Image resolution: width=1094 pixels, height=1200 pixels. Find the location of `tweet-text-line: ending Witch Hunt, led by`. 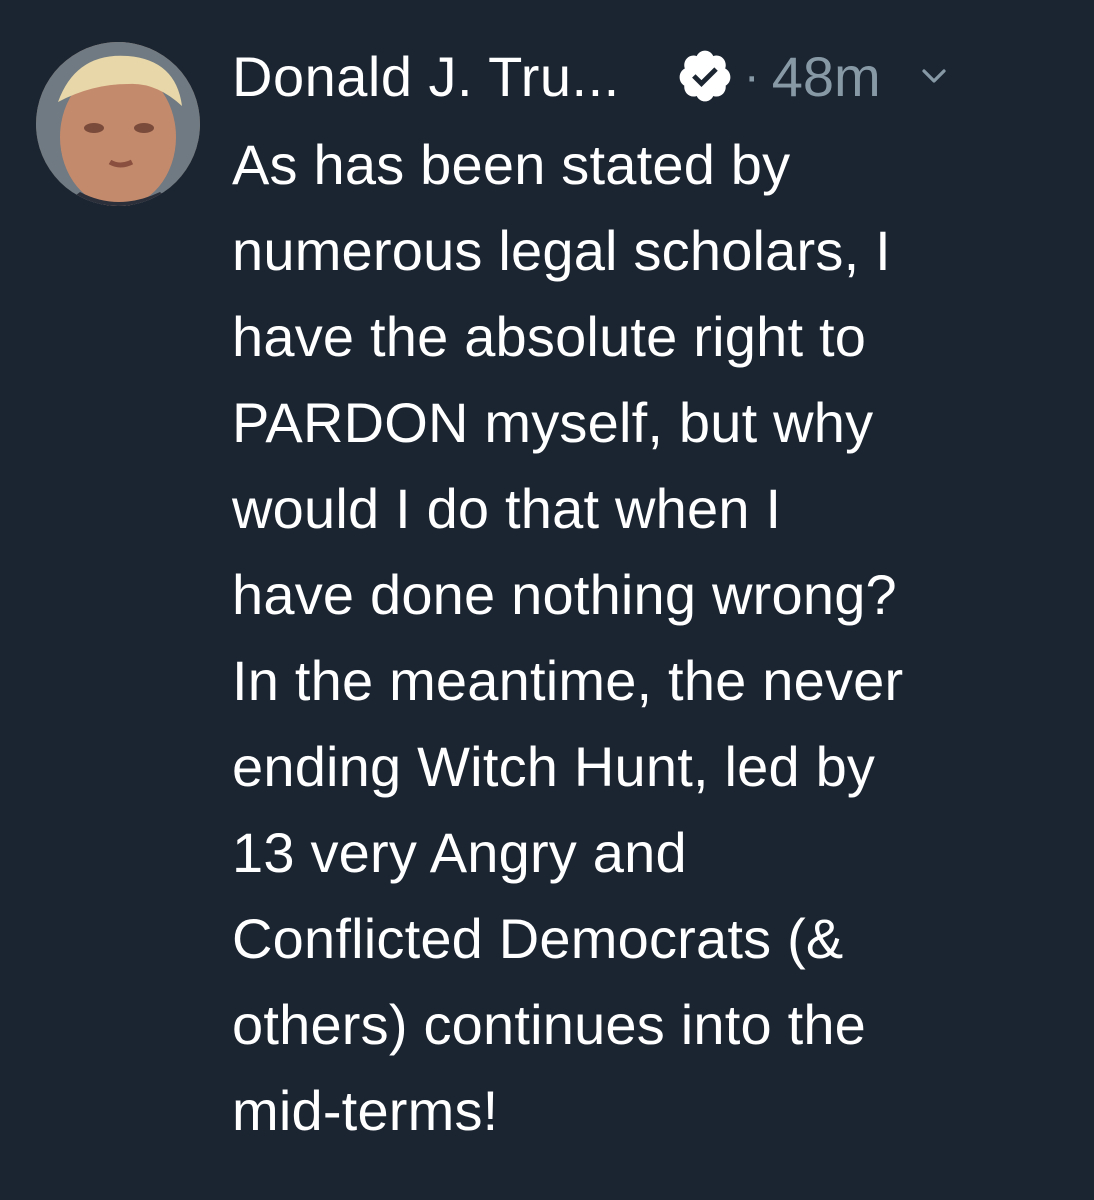

tweet-text-line: ending Witch Hunt, led by is located at coordinates (554, 766).